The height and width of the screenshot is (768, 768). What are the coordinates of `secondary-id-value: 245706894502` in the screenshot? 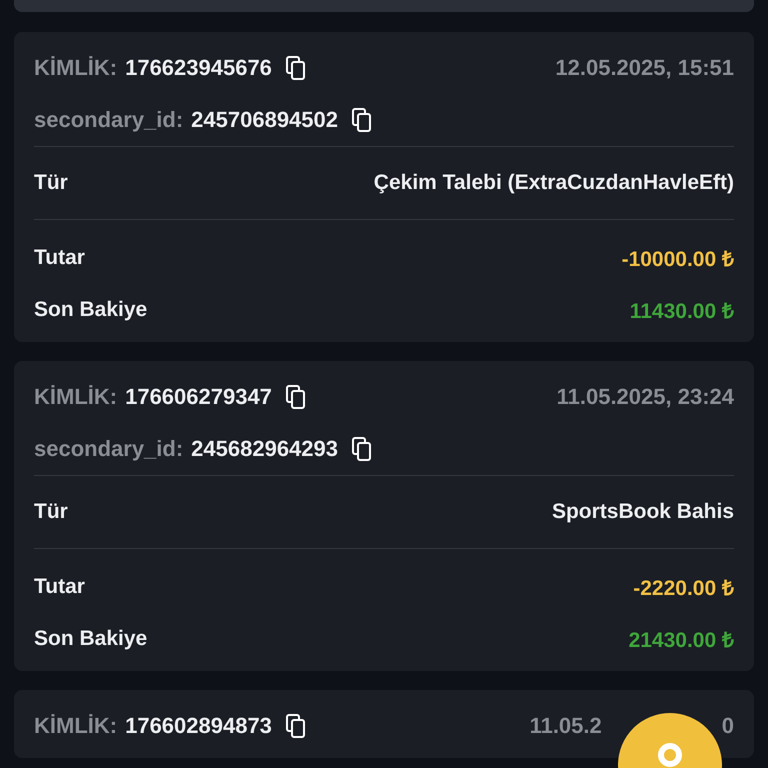 It's located at (264, 120).